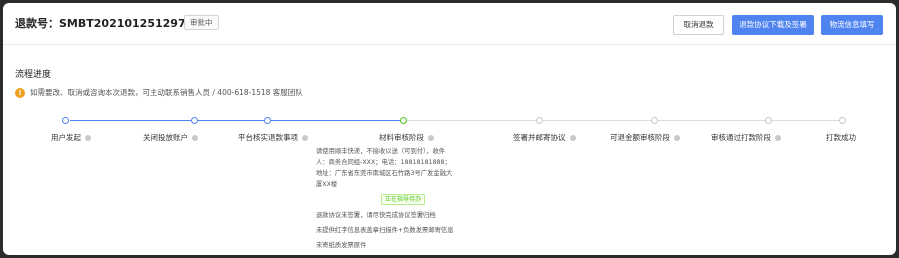 Image resolution: width=899 pixels, height=258 pixels. What do you see at coordinates (33, 75) in the screenshot?
I see `section-title: 流程进度` at bounding box center [33, 75].